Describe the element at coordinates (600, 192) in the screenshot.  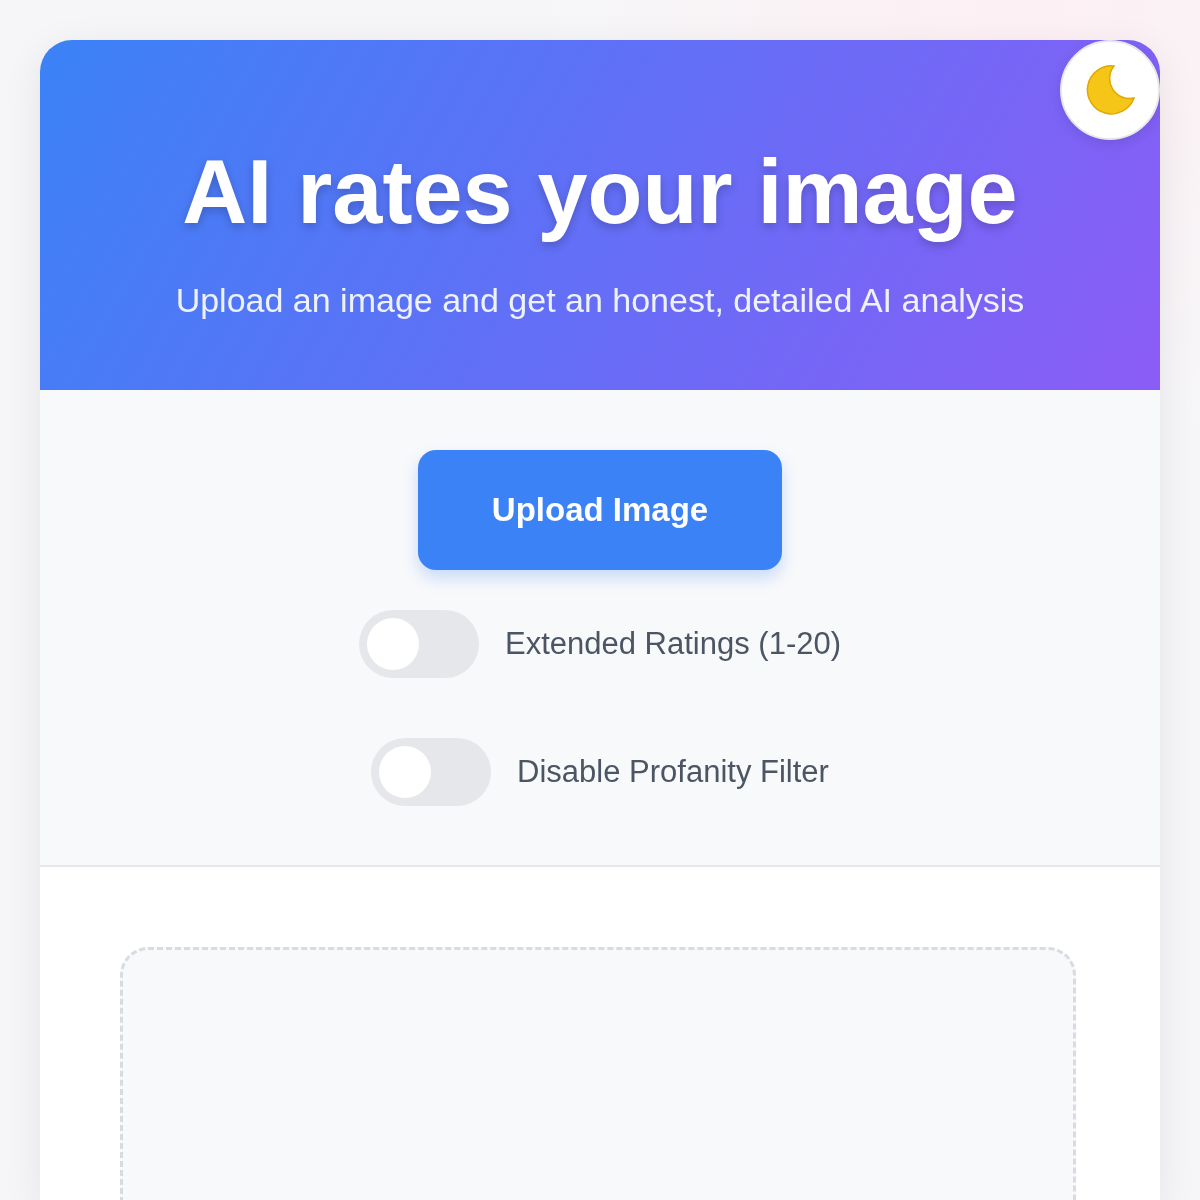
I see `page-title: AI rates your image` at that location.